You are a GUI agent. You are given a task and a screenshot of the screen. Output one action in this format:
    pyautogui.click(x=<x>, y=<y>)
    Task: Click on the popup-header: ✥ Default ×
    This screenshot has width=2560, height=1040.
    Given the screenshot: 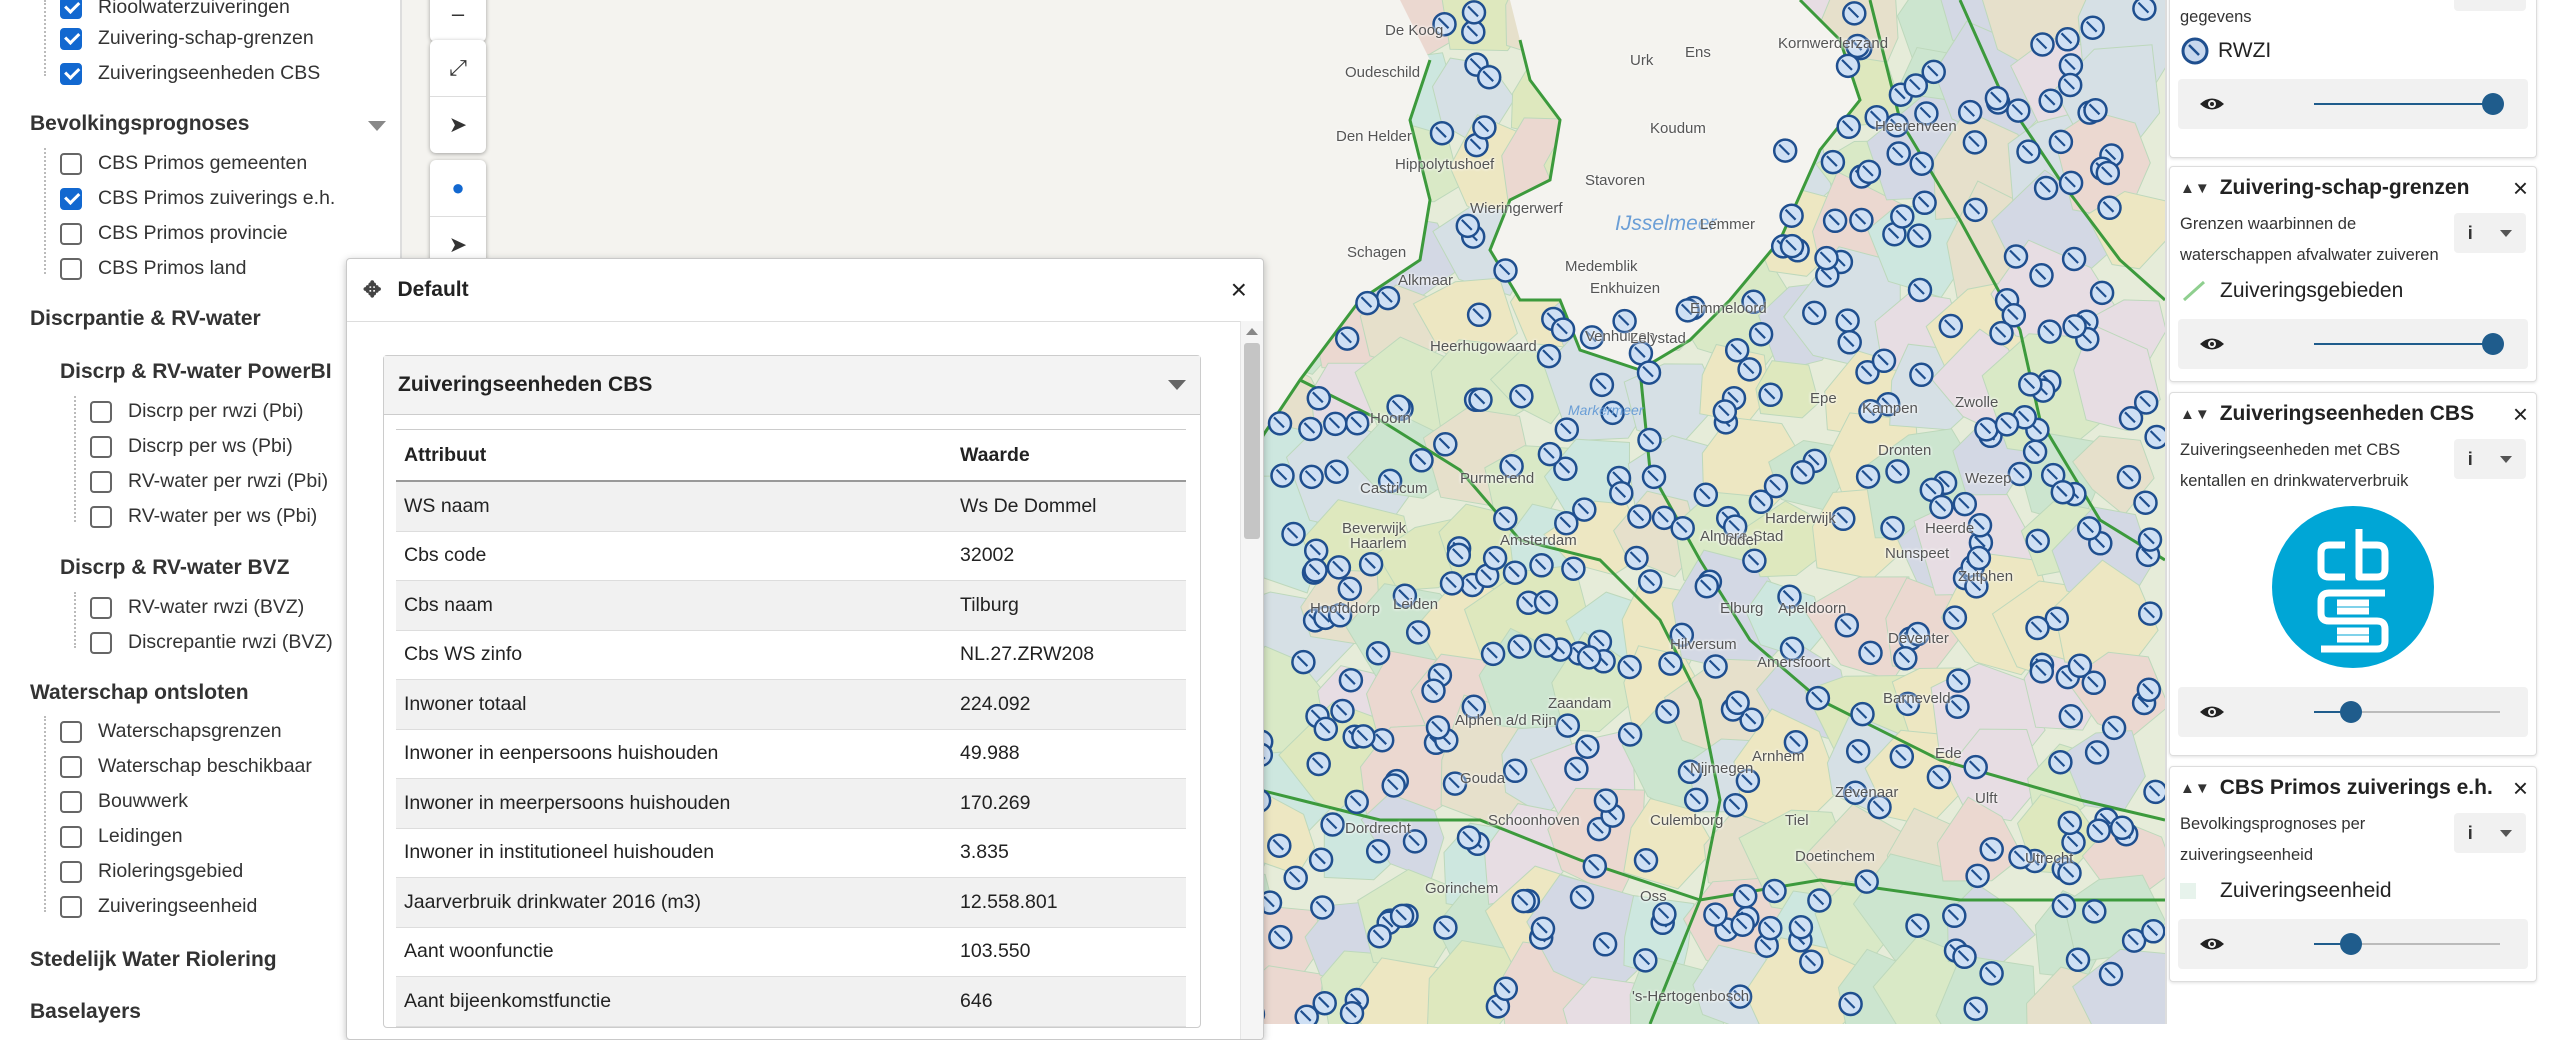 What is the action you would take?
    pyautogui.click(x=805, y=290)
    